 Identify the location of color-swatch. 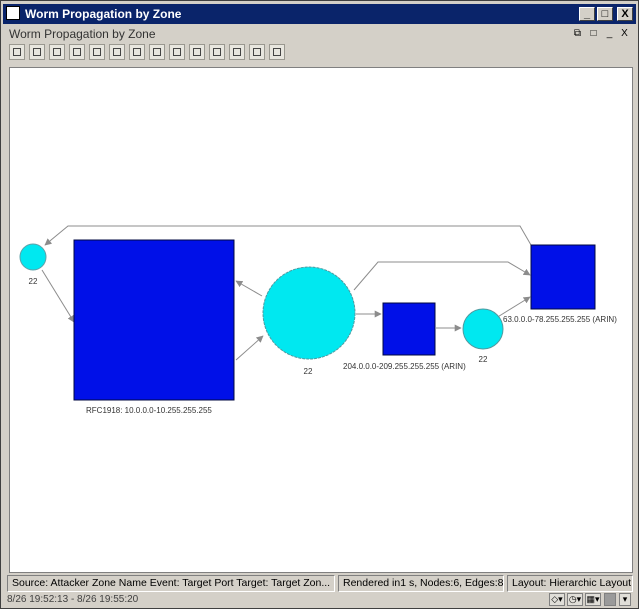
(610, 599).